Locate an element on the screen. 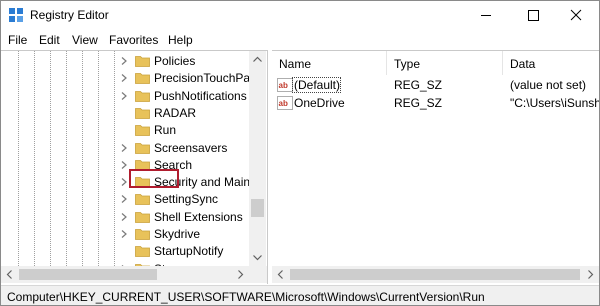  tree-item: PrecisionTouchPad is located at coordinates (129, 78).